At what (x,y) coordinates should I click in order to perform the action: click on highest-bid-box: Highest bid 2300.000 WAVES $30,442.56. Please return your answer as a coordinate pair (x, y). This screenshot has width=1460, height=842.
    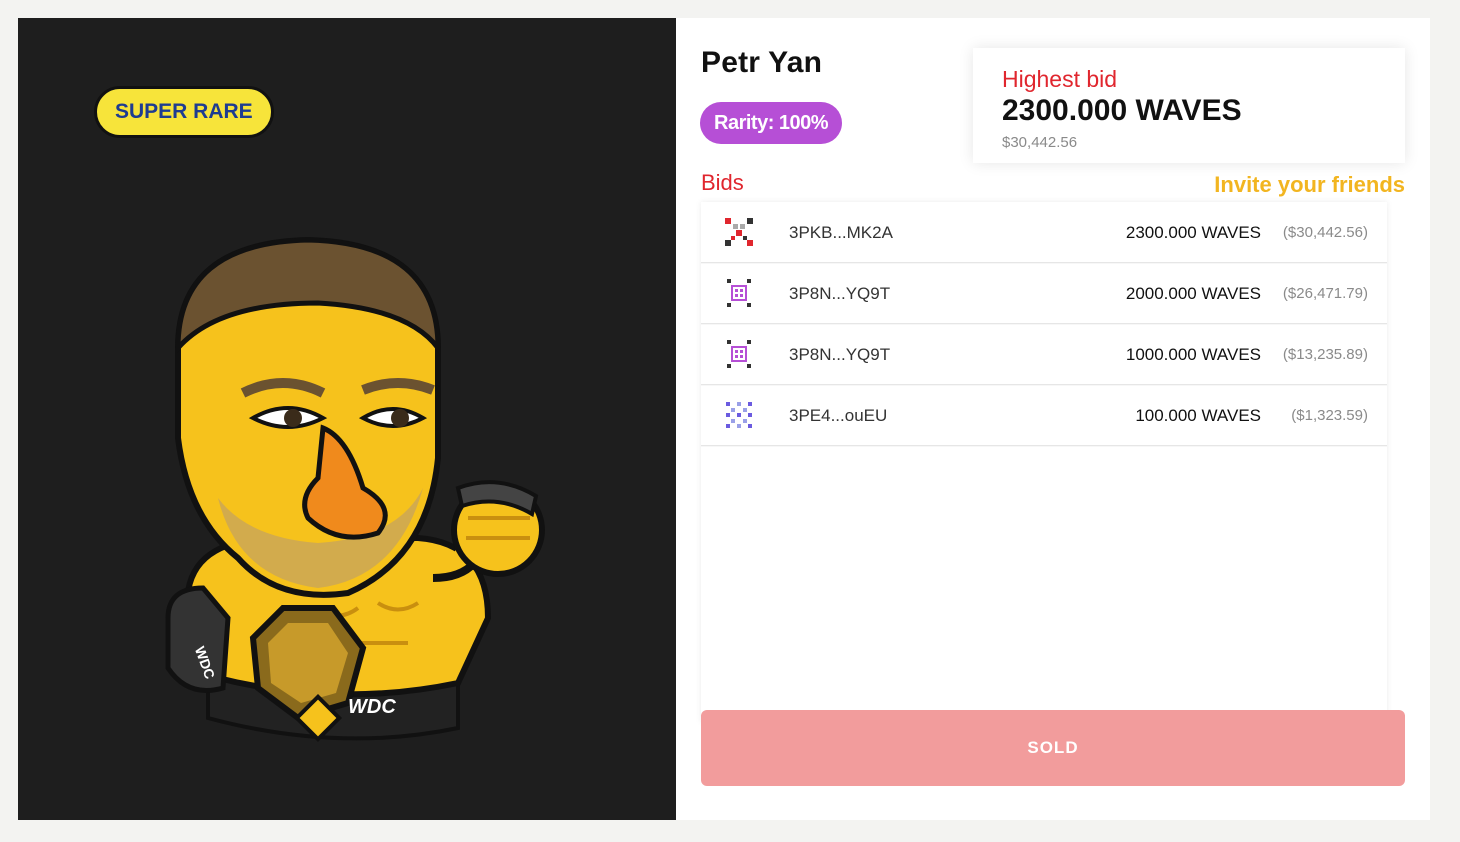
    Looking at the image, I should click on (1189, 105).